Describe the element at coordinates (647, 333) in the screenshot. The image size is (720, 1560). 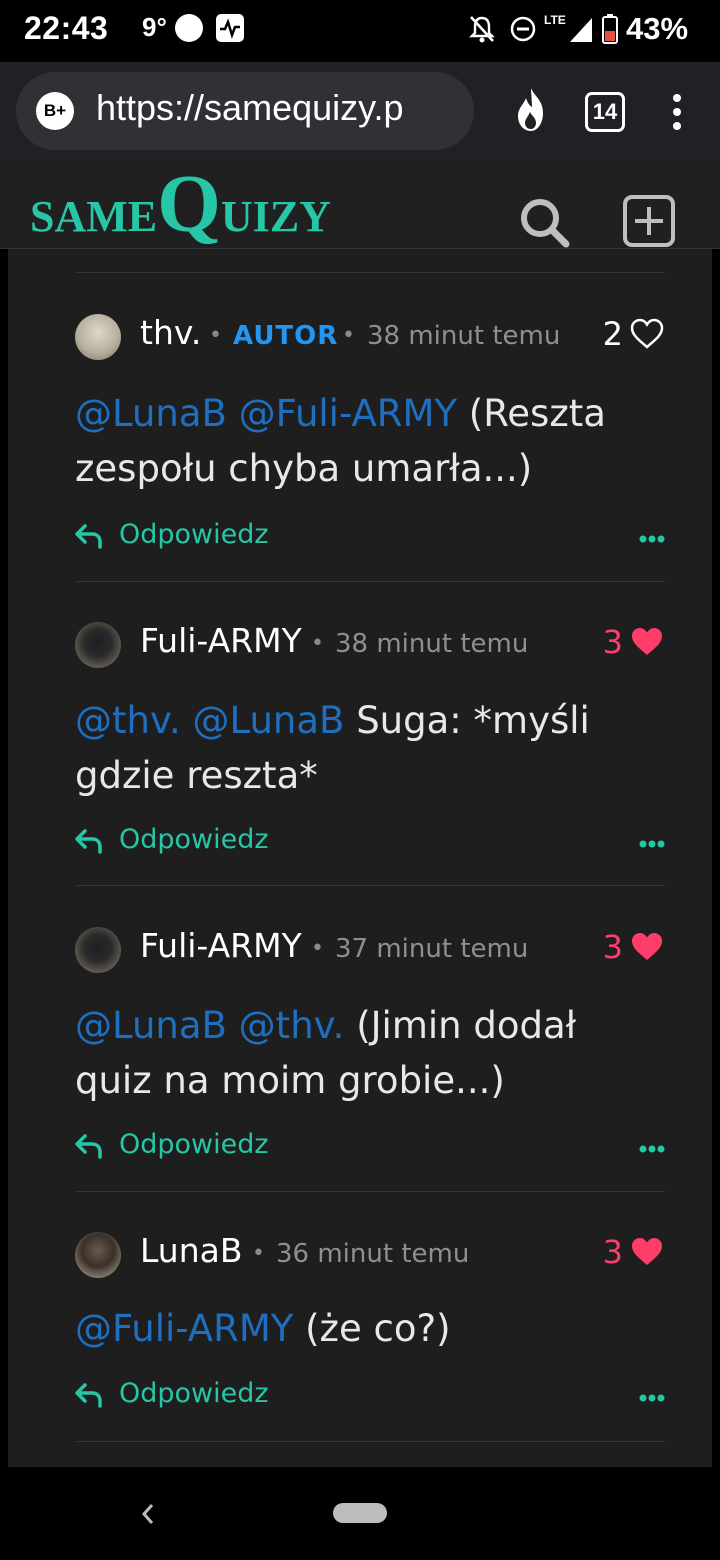
I see `heart-outline-icon` at that location.